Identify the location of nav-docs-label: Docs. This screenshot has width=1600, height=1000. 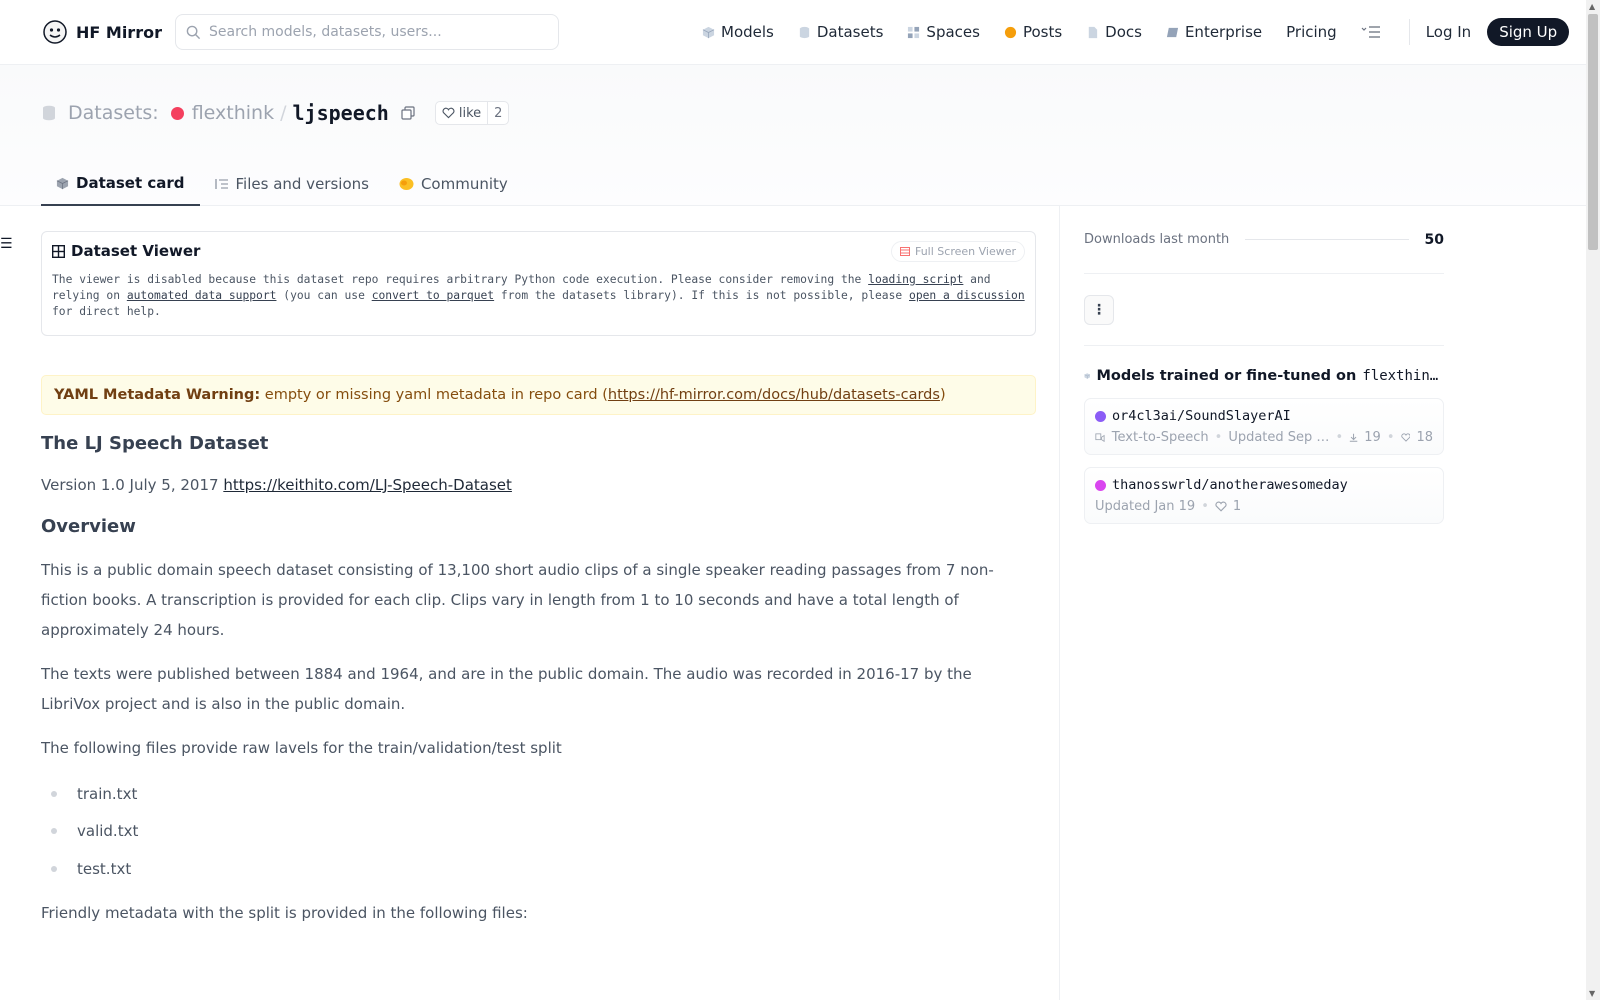
(1123, 32).